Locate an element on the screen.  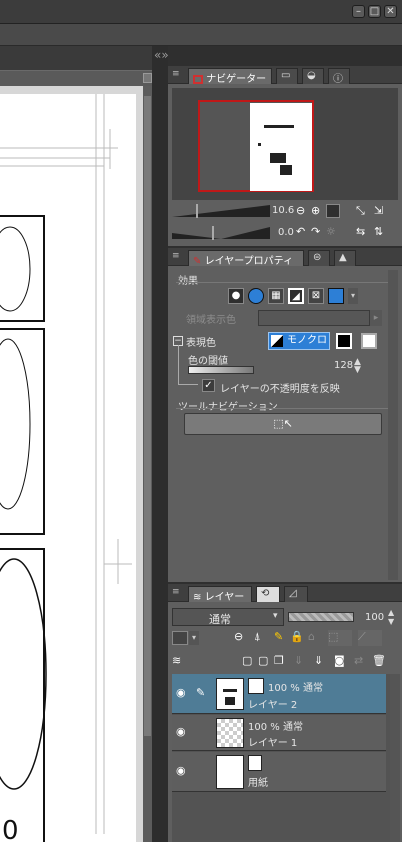
white-color-swatch is located at coordinates (369, 341).